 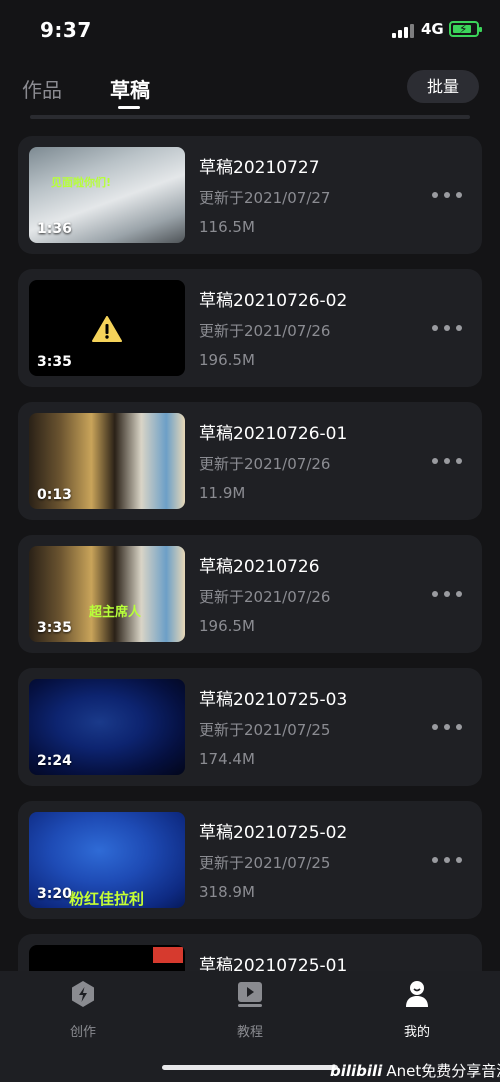 I want to click on active-tab-indicator, so click(x=129, y=107).